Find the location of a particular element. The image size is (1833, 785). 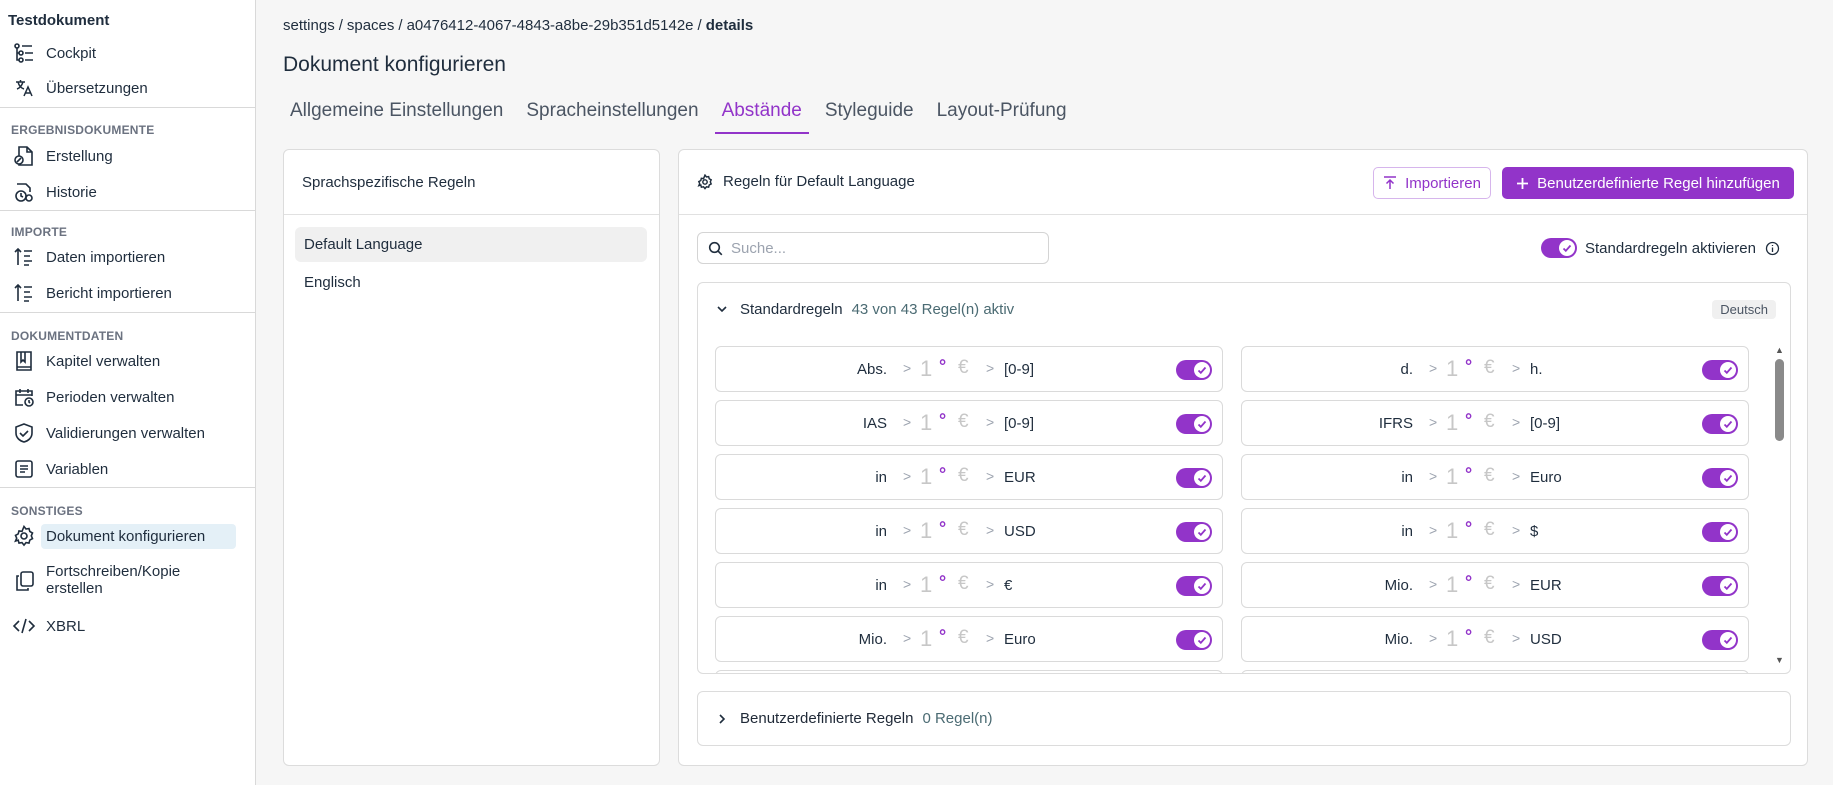

custom-rules-section: Benutzerdefinierte Regeln 0 Regel(n) is located at coordinates (1244, 718).